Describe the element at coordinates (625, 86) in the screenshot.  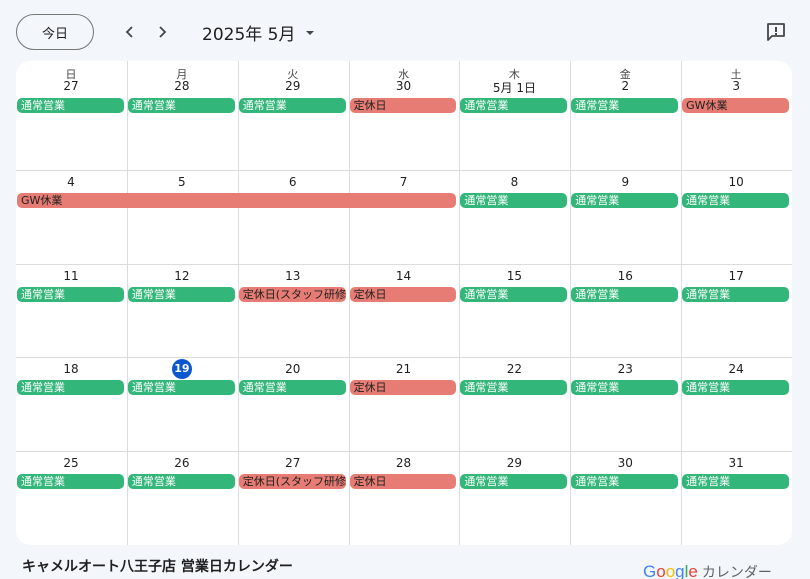
I see `day-number: 2` at that location.